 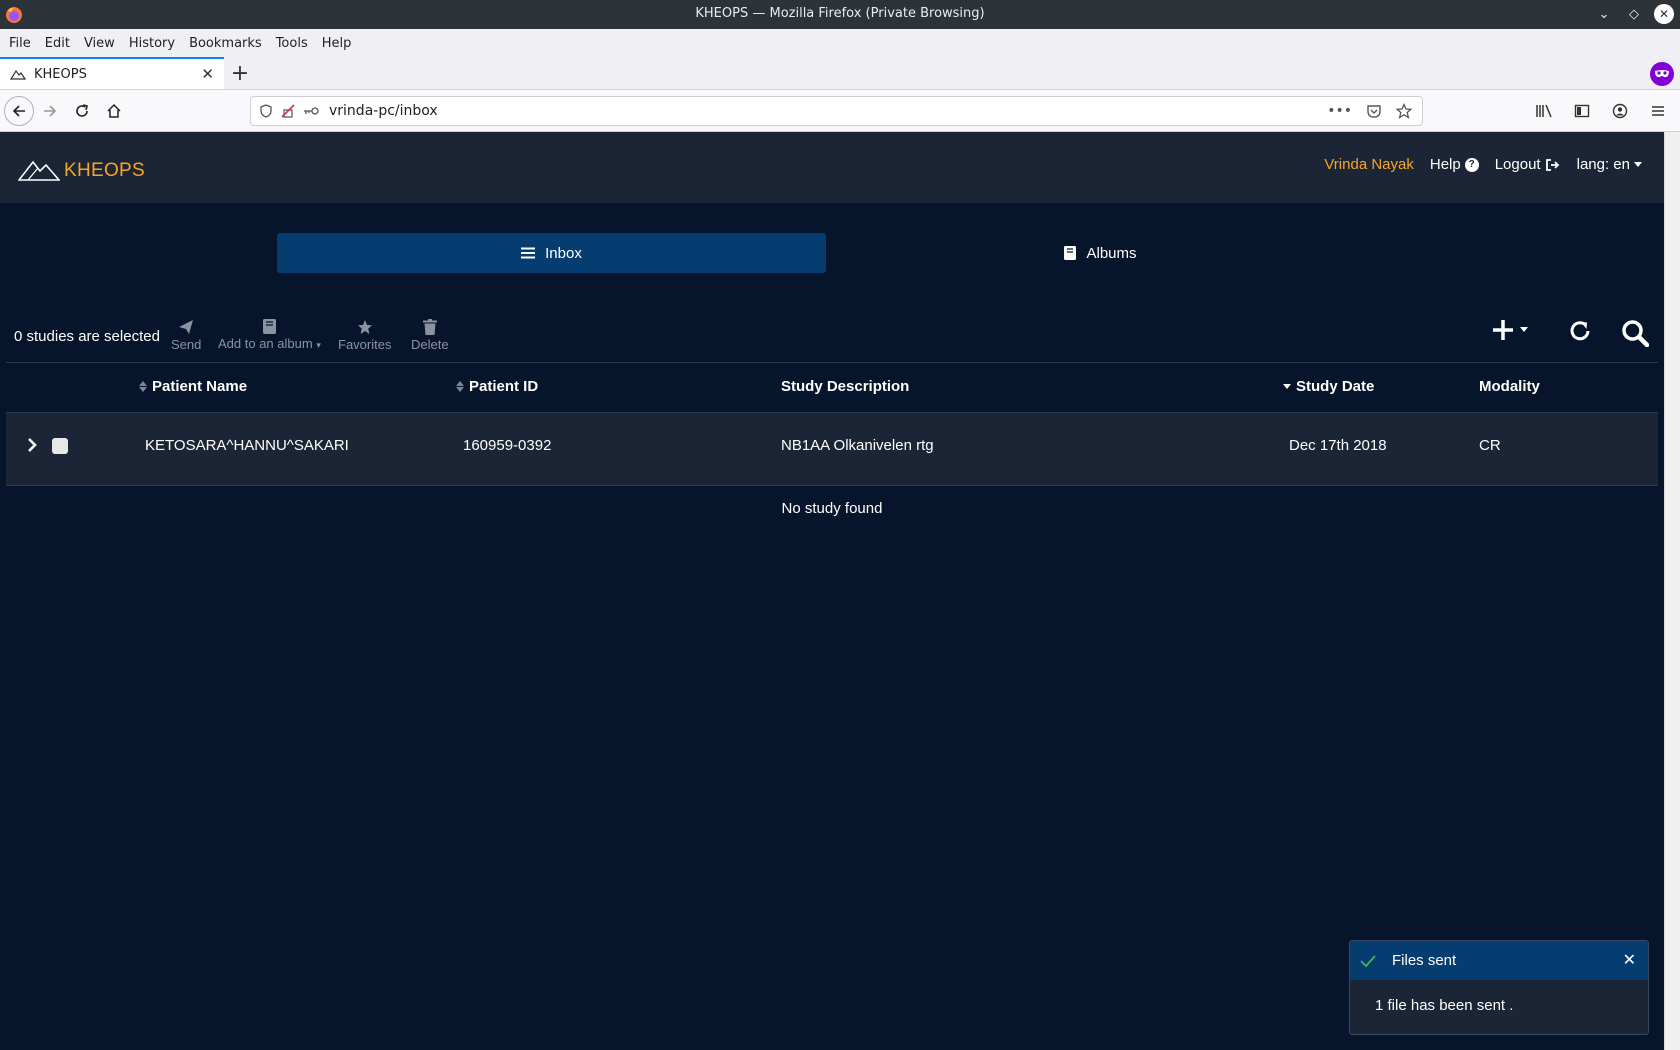 What do you see at coordinates (20, 43) in the screenshot?
I see `menu-file: File` at bounding box center [20, 43].